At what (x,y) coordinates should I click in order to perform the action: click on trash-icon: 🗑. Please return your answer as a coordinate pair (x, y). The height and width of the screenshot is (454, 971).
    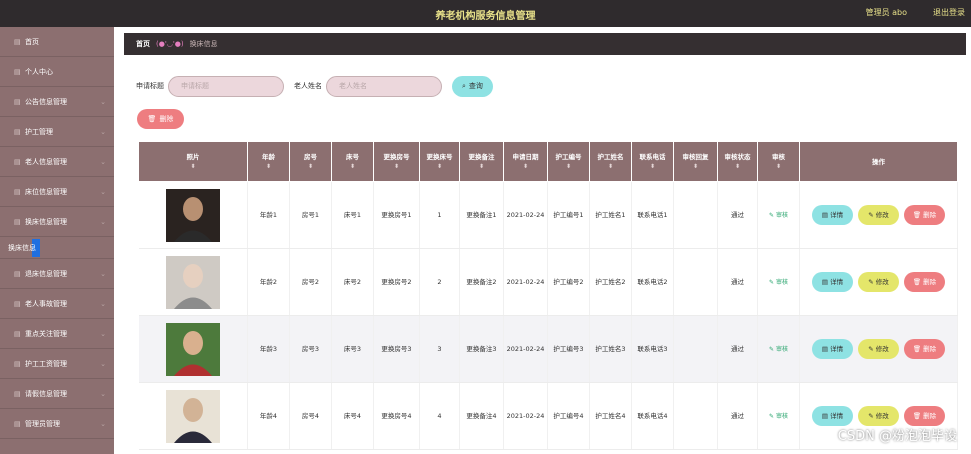
    Looking at the image, I should click on (917, 215).